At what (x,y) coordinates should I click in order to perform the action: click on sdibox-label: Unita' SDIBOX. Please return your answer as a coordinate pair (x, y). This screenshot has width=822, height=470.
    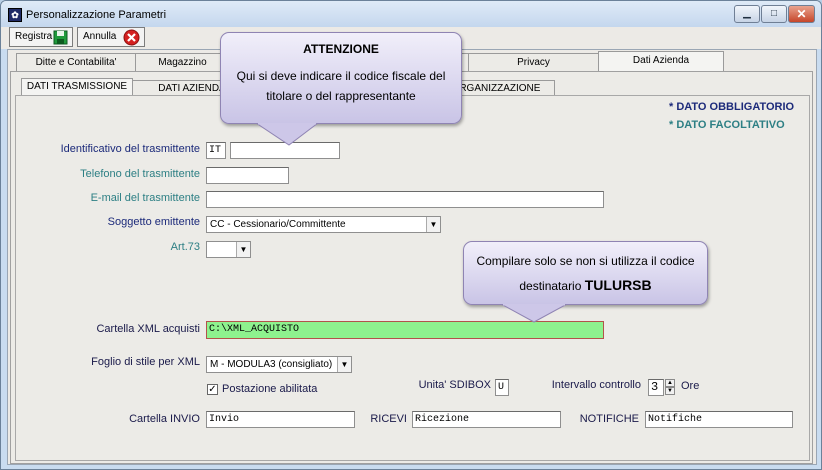
    Looking at the image, I should click on (454, 385).